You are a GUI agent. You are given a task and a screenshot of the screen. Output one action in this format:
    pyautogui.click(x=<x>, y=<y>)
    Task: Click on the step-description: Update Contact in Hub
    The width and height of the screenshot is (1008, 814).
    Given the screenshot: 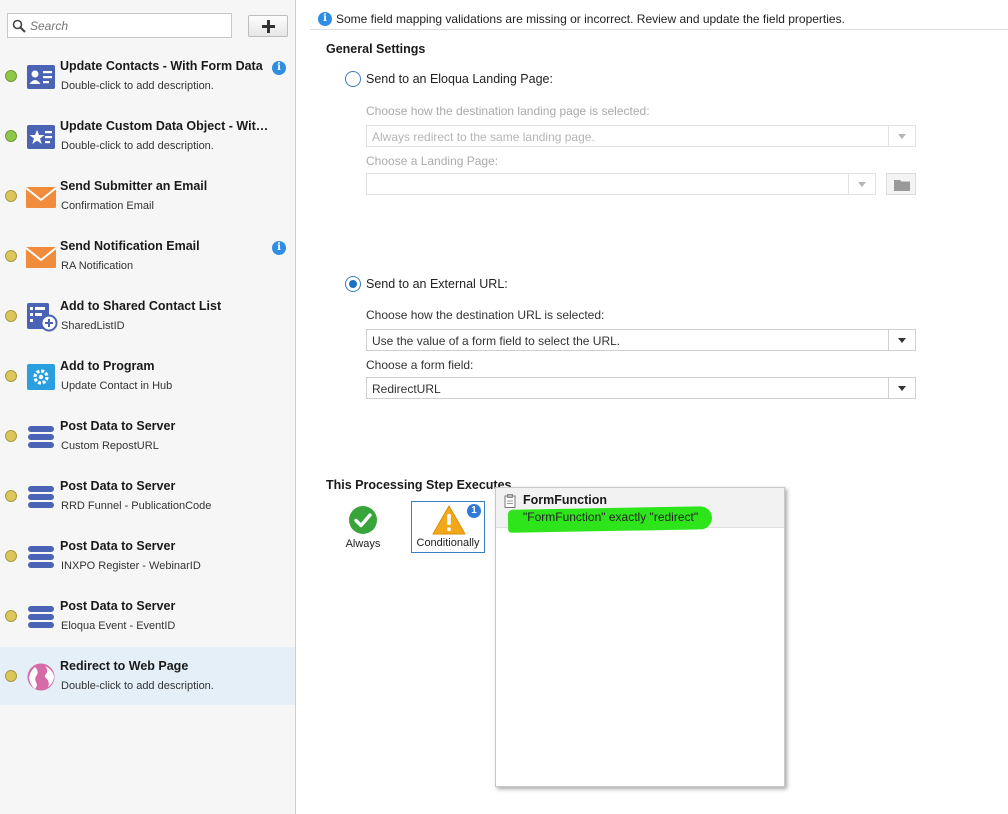 What is the action you would take?
    pyautogui.click(x=117, y=386)
    